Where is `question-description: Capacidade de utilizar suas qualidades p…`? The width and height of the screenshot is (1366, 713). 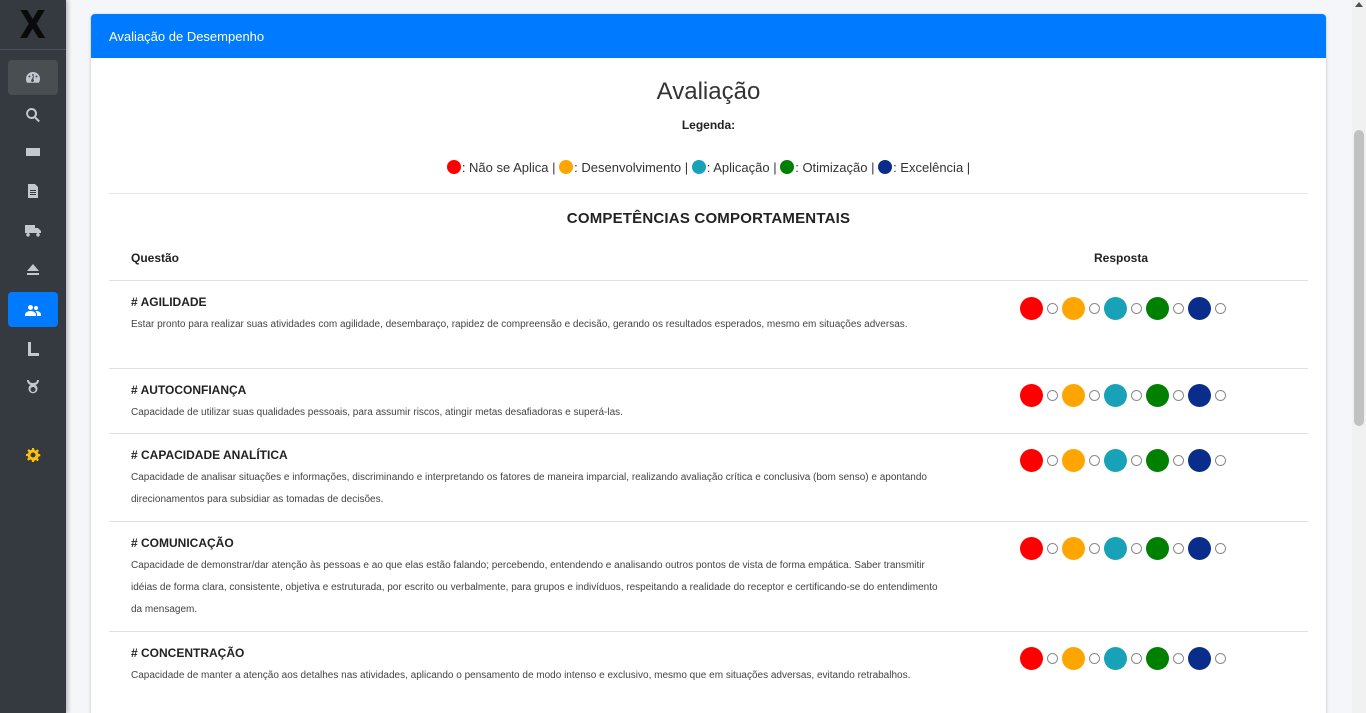 question-description: Capacidade de utilizar suas qualidades p… is located at coordinates (377, 412).